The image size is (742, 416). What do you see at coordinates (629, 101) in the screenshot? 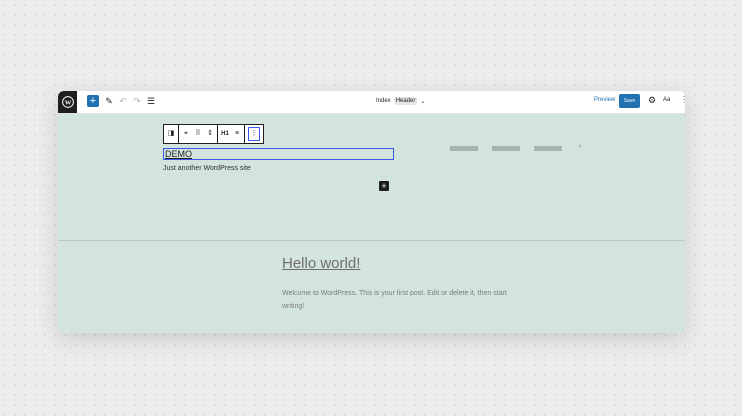
I see `save-button: Save` at bounding box center [629, 101].